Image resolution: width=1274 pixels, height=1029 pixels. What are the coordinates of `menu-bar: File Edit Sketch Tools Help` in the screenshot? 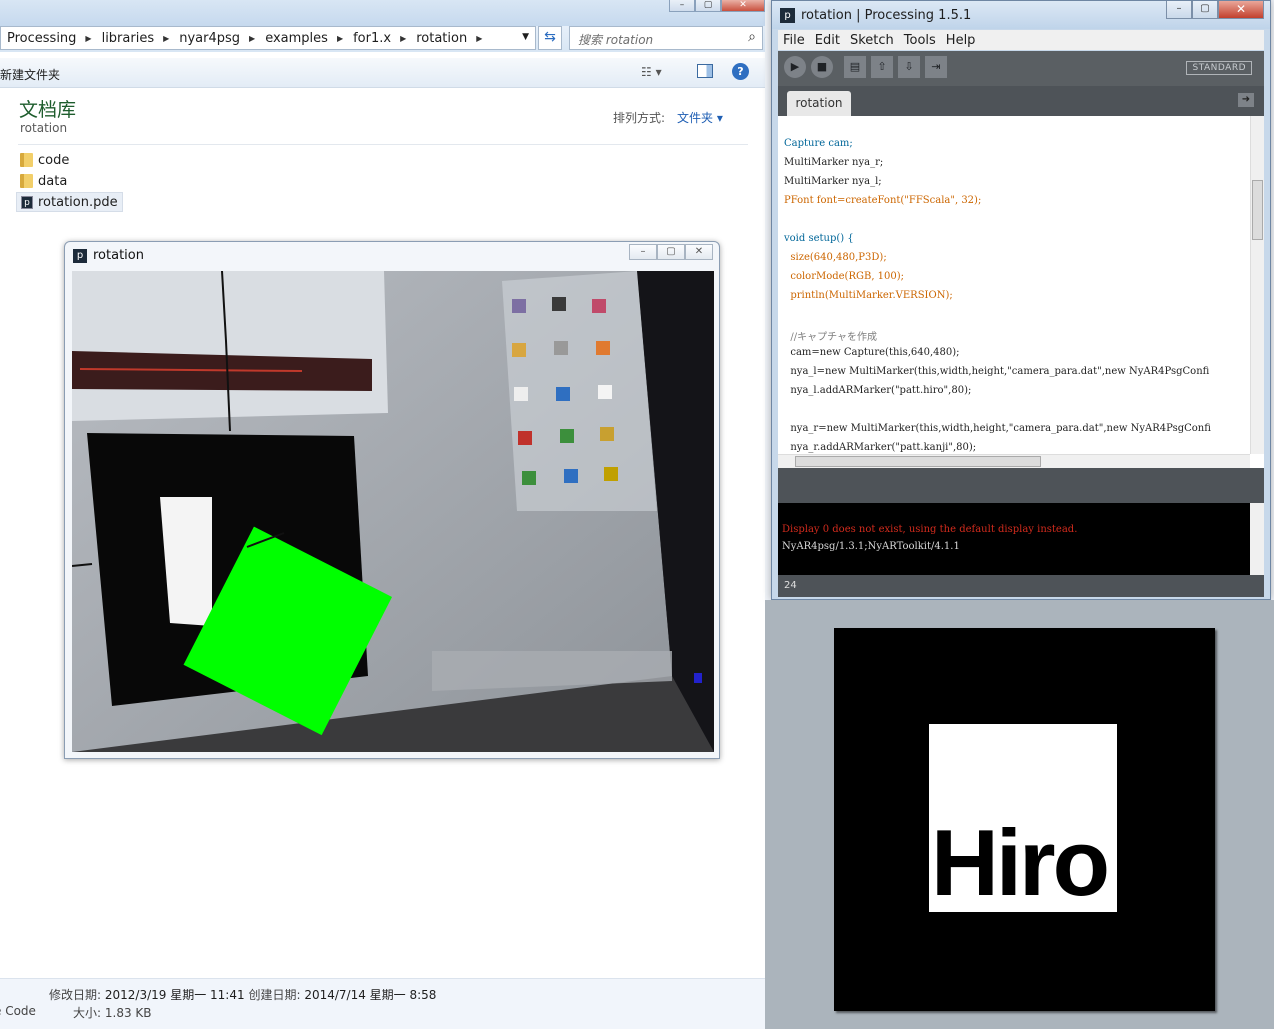 It's located at (1021, 40).